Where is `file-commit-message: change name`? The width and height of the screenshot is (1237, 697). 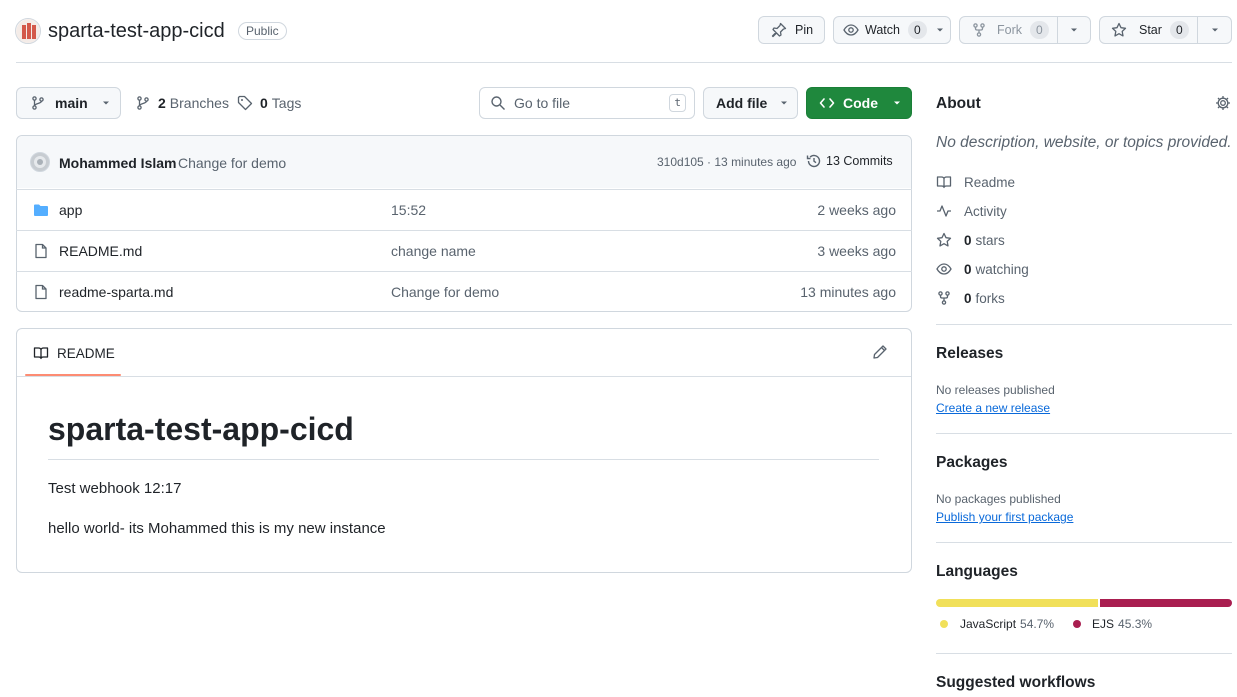 file-commit-message: change name is located at coordinates (433, 251).